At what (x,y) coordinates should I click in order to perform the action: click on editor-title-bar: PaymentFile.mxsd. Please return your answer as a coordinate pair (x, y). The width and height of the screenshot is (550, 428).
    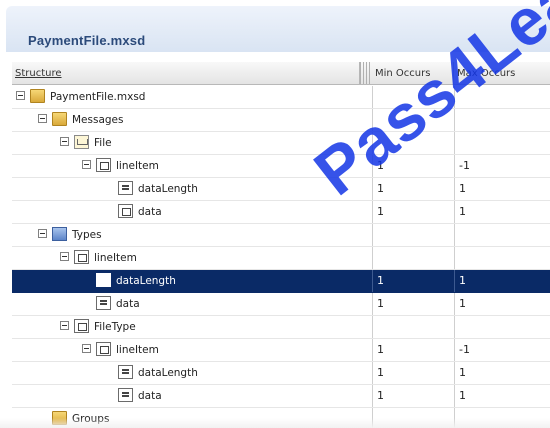
    Looking at the image, I should click on (278, 29).